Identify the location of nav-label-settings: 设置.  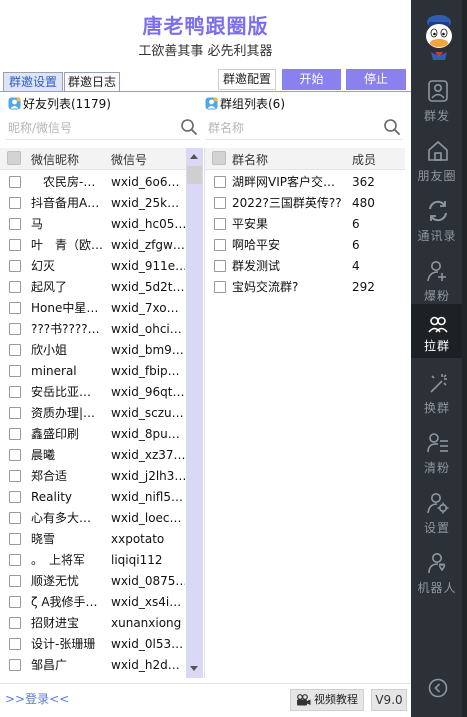
(436, 528).